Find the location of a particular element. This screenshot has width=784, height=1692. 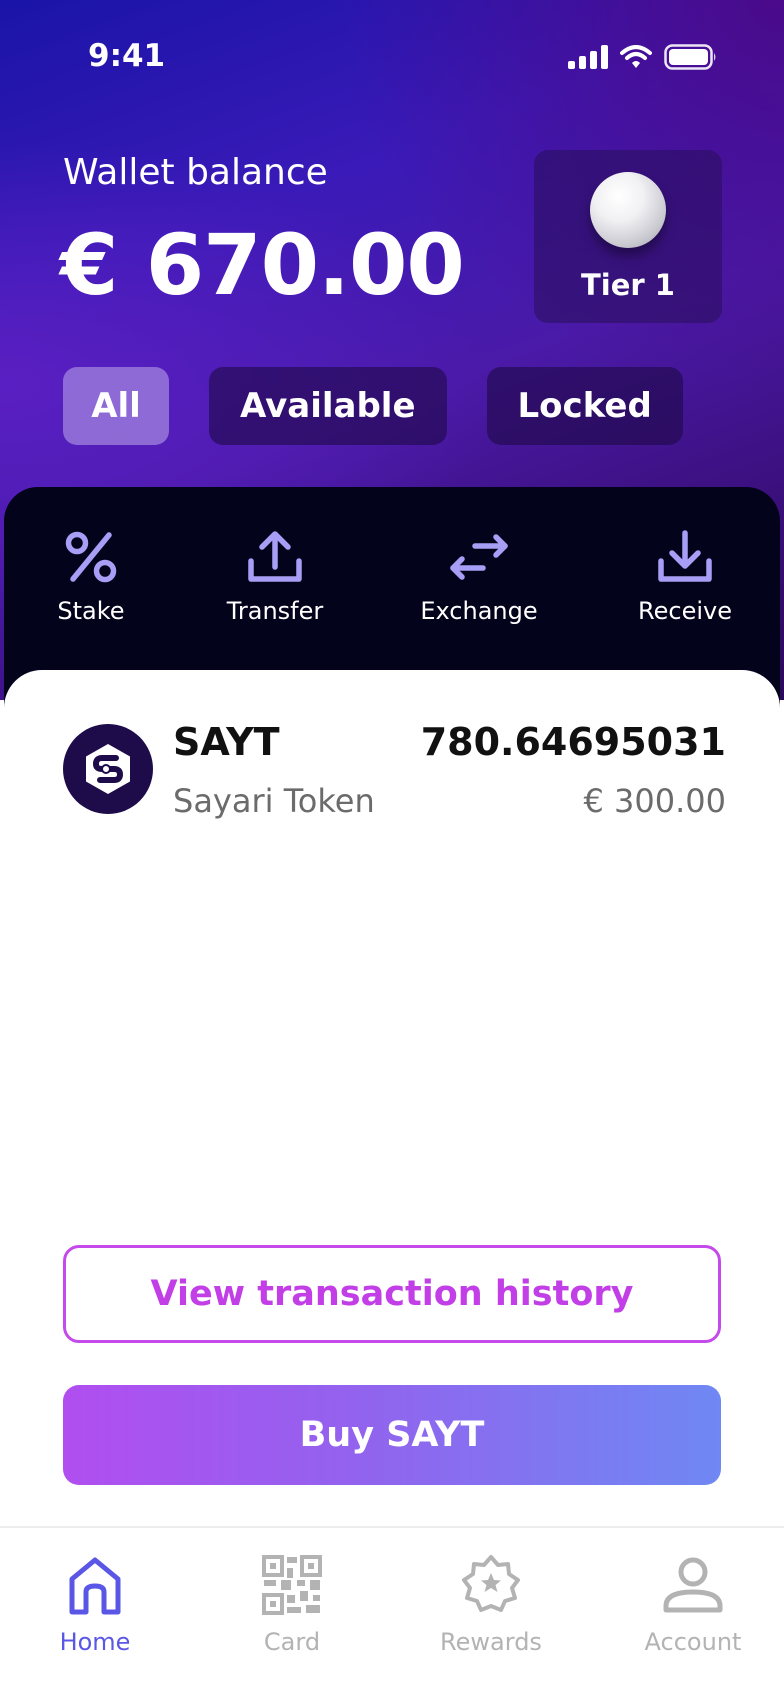

sayt-token-logo-icon is located at coordinates (108, 769).